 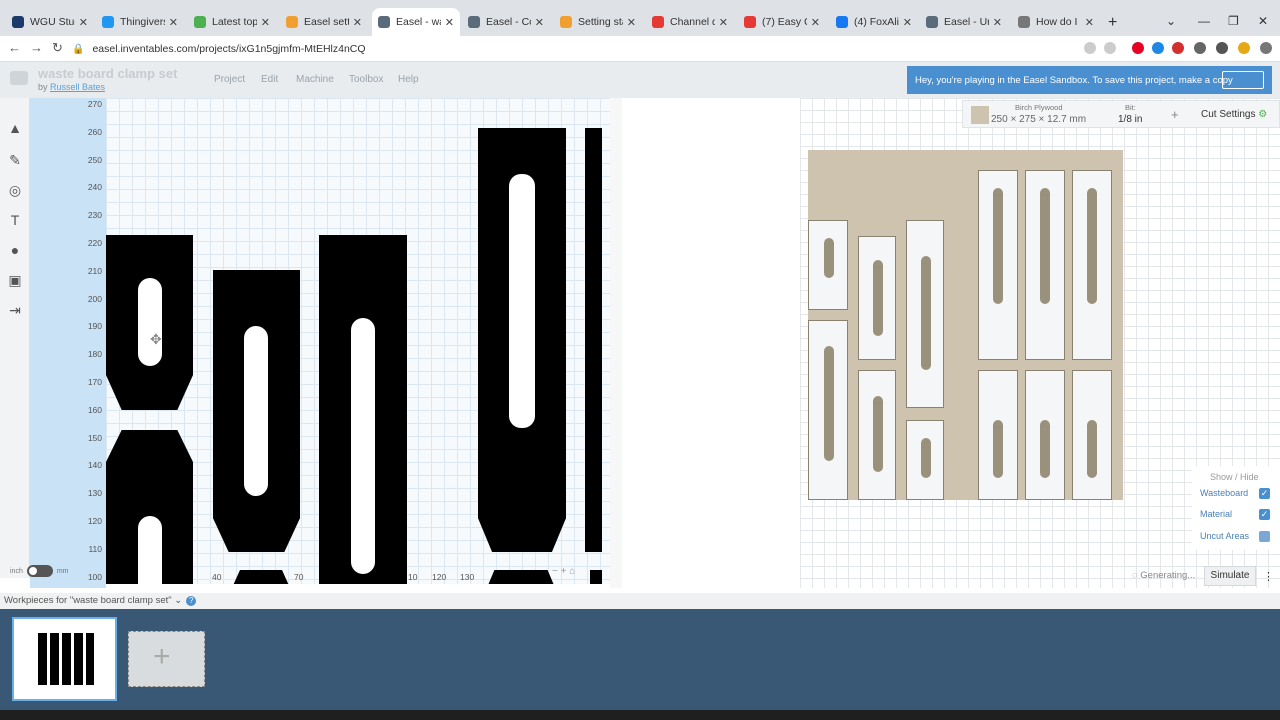 I want to click on reload-icon: ↻, so click(x=57, y=48).